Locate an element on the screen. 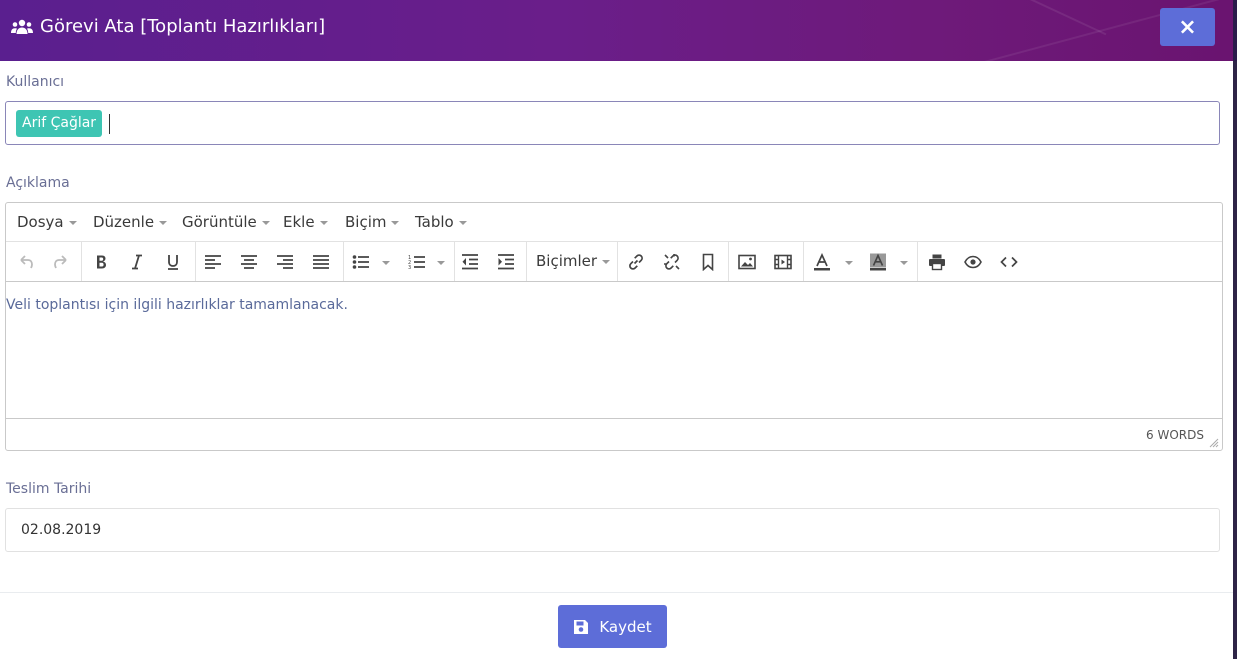 Image resolution: width=1237 pixels, height=659 pixels. image-icon is located at coordinates (747, 262).